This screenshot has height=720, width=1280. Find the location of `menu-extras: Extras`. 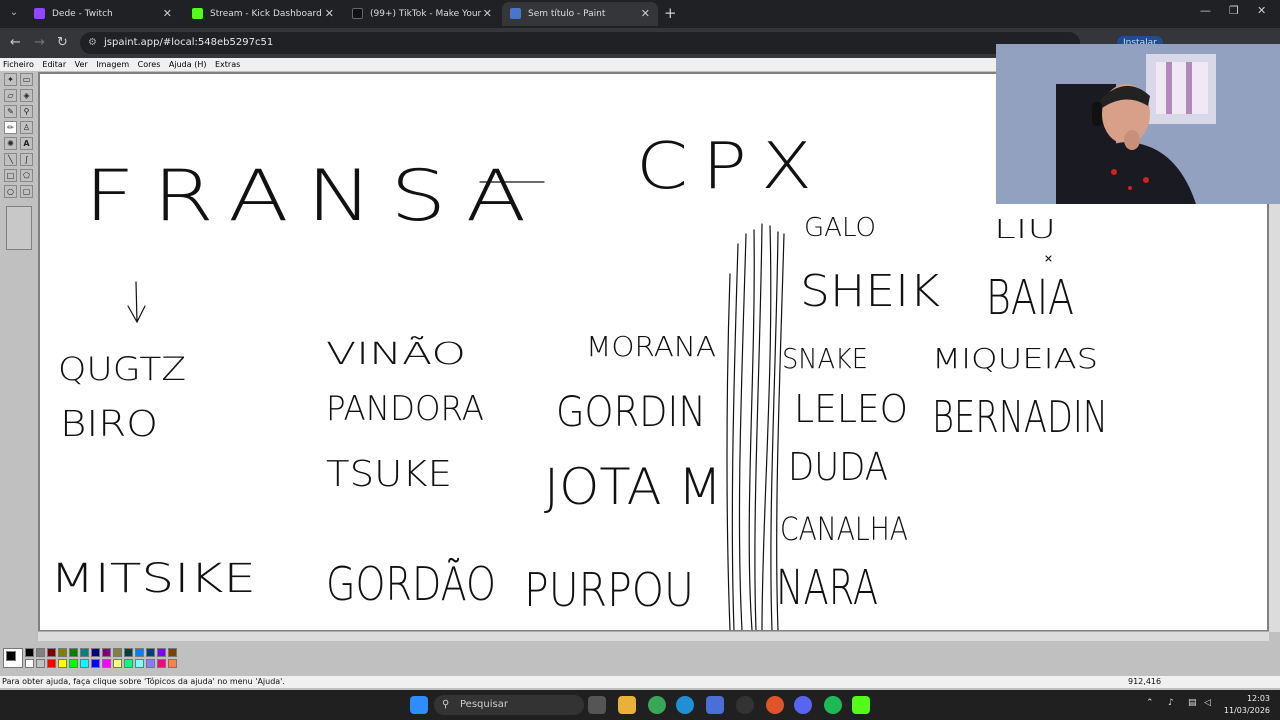

menu-extras: Extras is located at coordinates (227, 64).